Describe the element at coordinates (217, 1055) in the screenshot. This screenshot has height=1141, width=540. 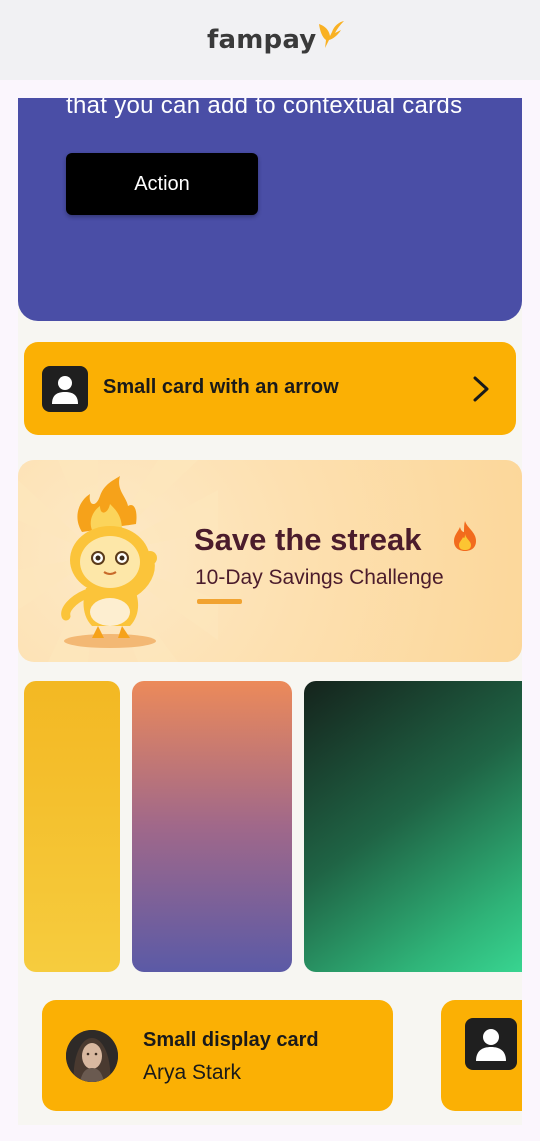
I see `small-display-card: Small display card Arya Stark` at that location.